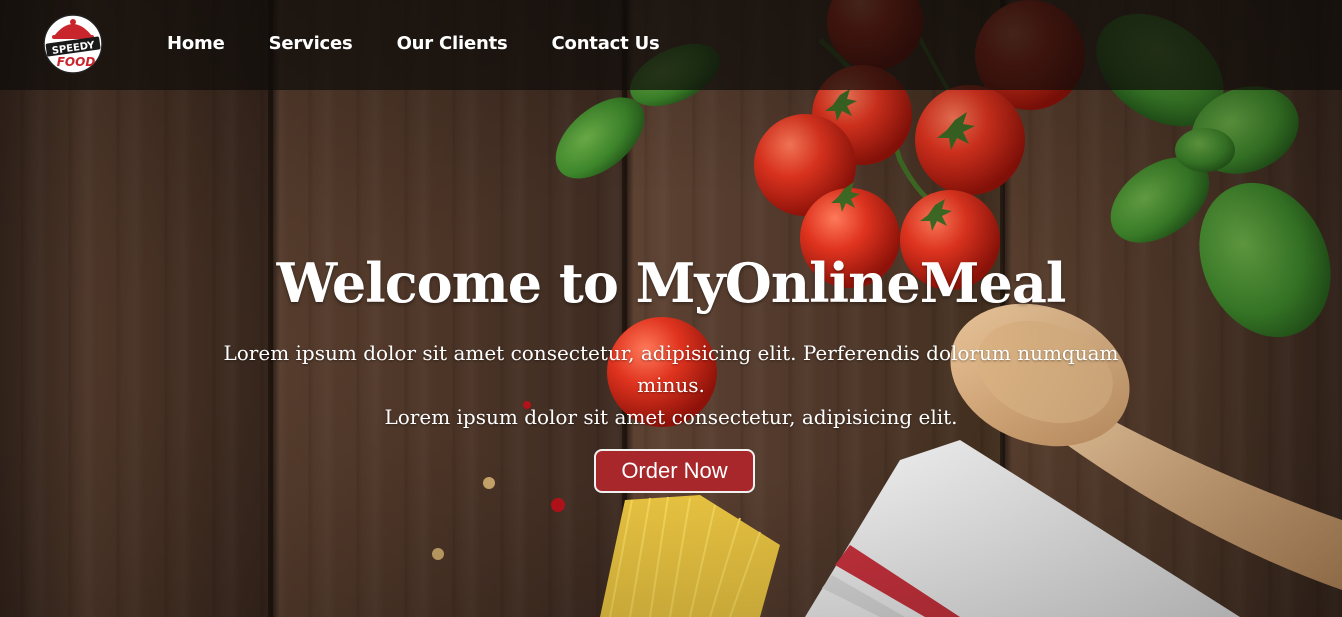 This screenshot has width=1342, height=617. I want to click on hero-title: Welcome to MyOnlineMeal, so click(671, 283).